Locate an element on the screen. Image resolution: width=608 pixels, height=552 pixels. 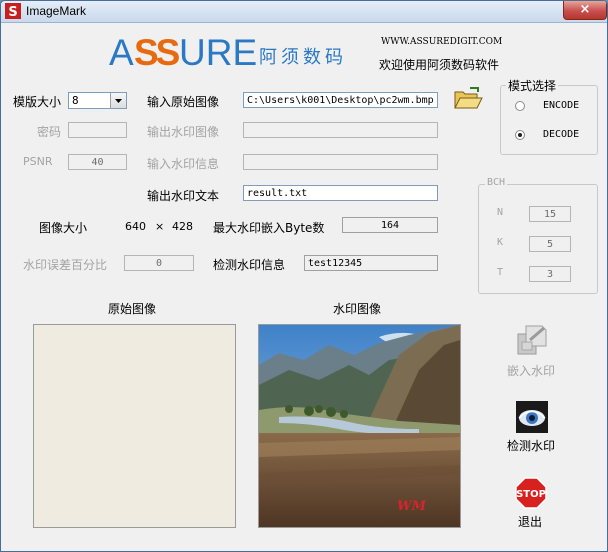
input-image-path: C:\Users\k001\Desktop\pc2wm.bmp is located at coordinates (340, 100).